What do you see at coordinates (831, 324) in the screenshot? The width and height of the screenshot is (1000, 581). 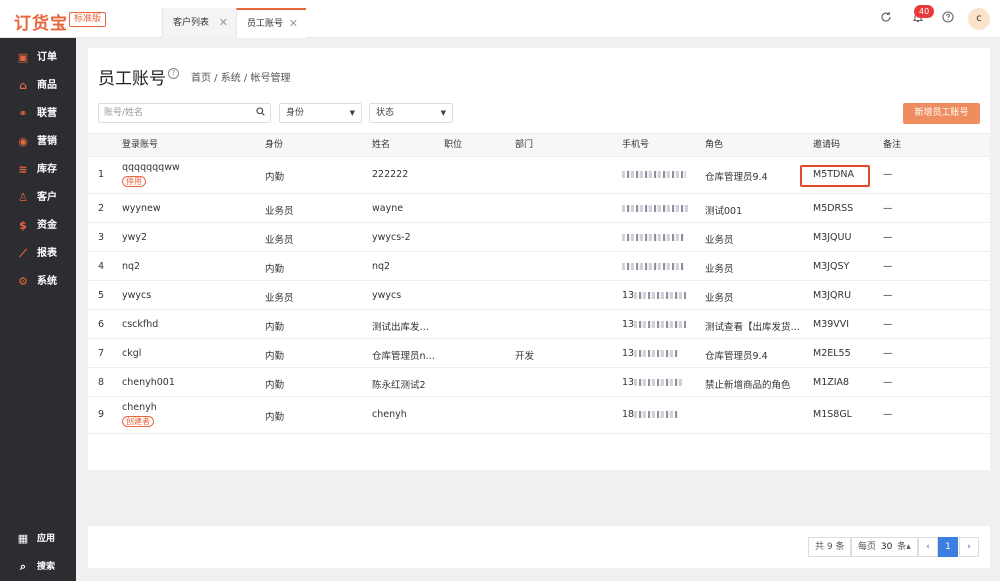 I see `invite-code-cell: M39VVI` at bounding box center [831, 324].